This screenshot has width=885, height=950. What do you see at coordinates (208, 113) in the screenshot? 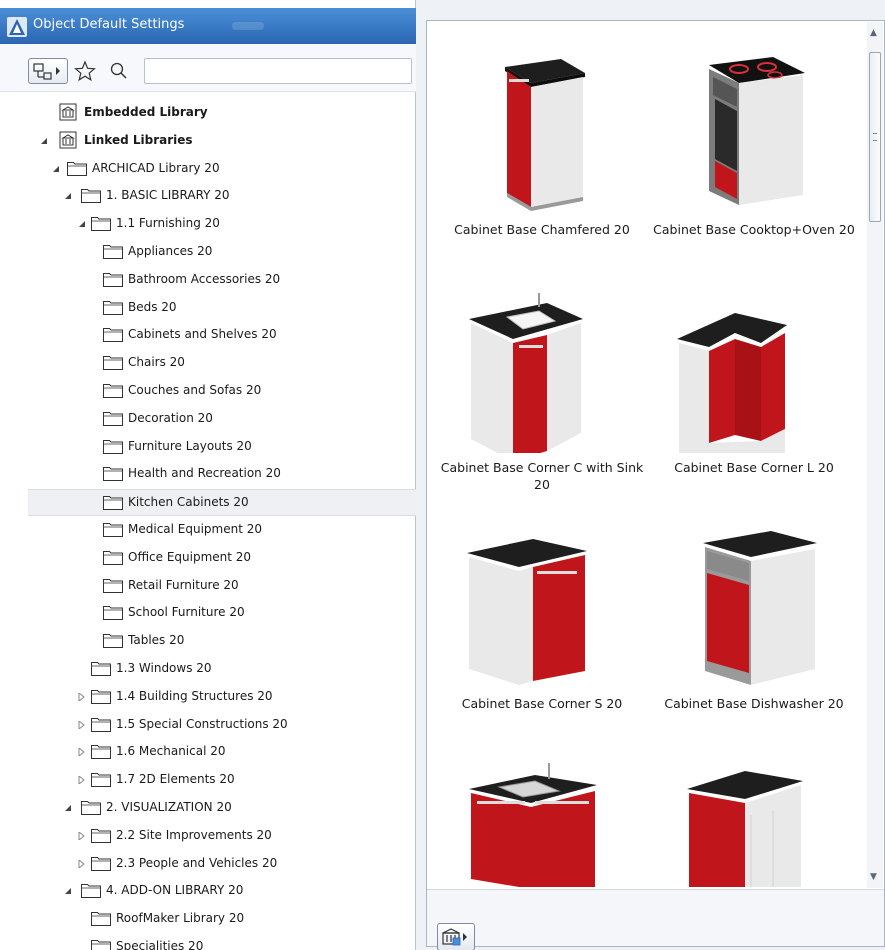
I see `tree-row: Embedded Library` at bounding box center [208, 113].